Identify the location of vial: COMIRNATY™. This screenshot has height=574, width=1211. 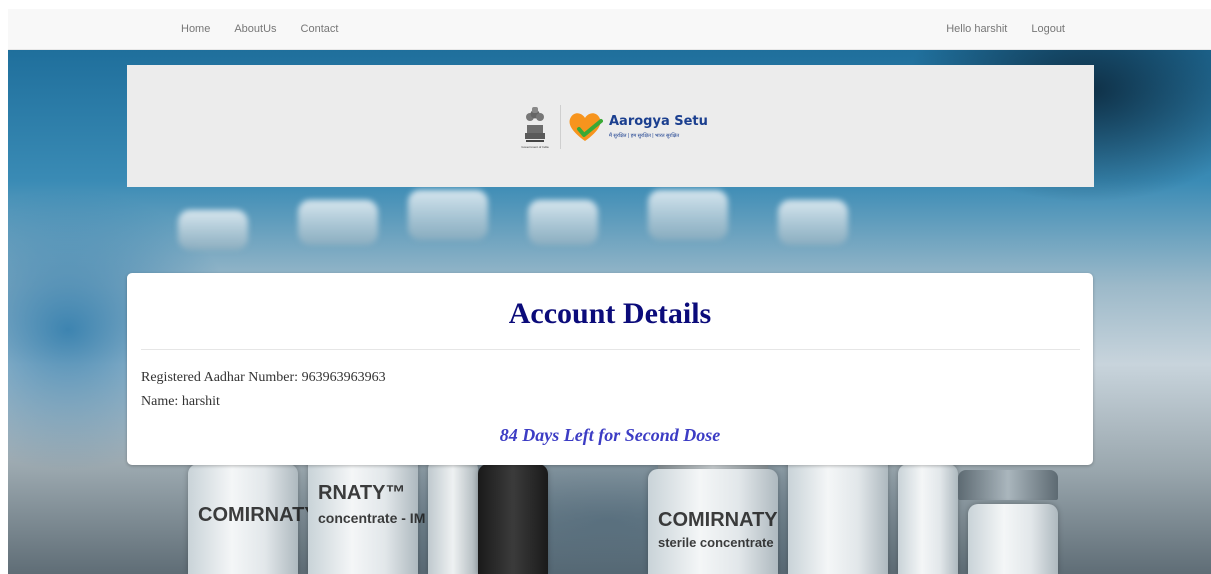
(263, 519).